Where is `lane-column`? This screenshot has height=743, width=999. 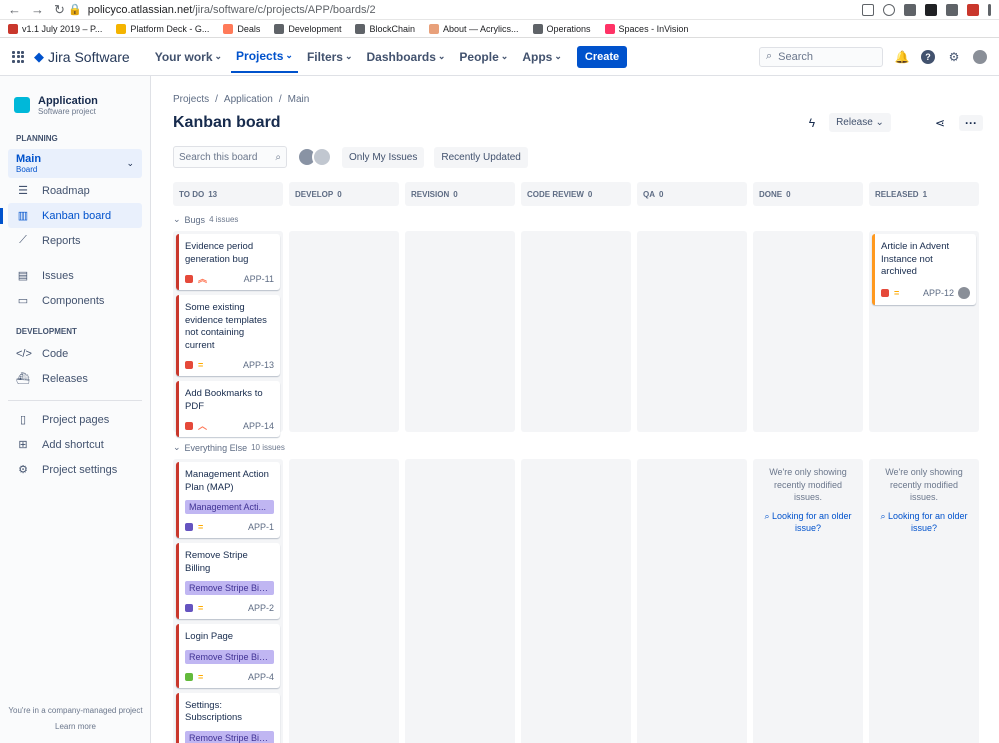 lane-column is located at coordinates (344, 331).